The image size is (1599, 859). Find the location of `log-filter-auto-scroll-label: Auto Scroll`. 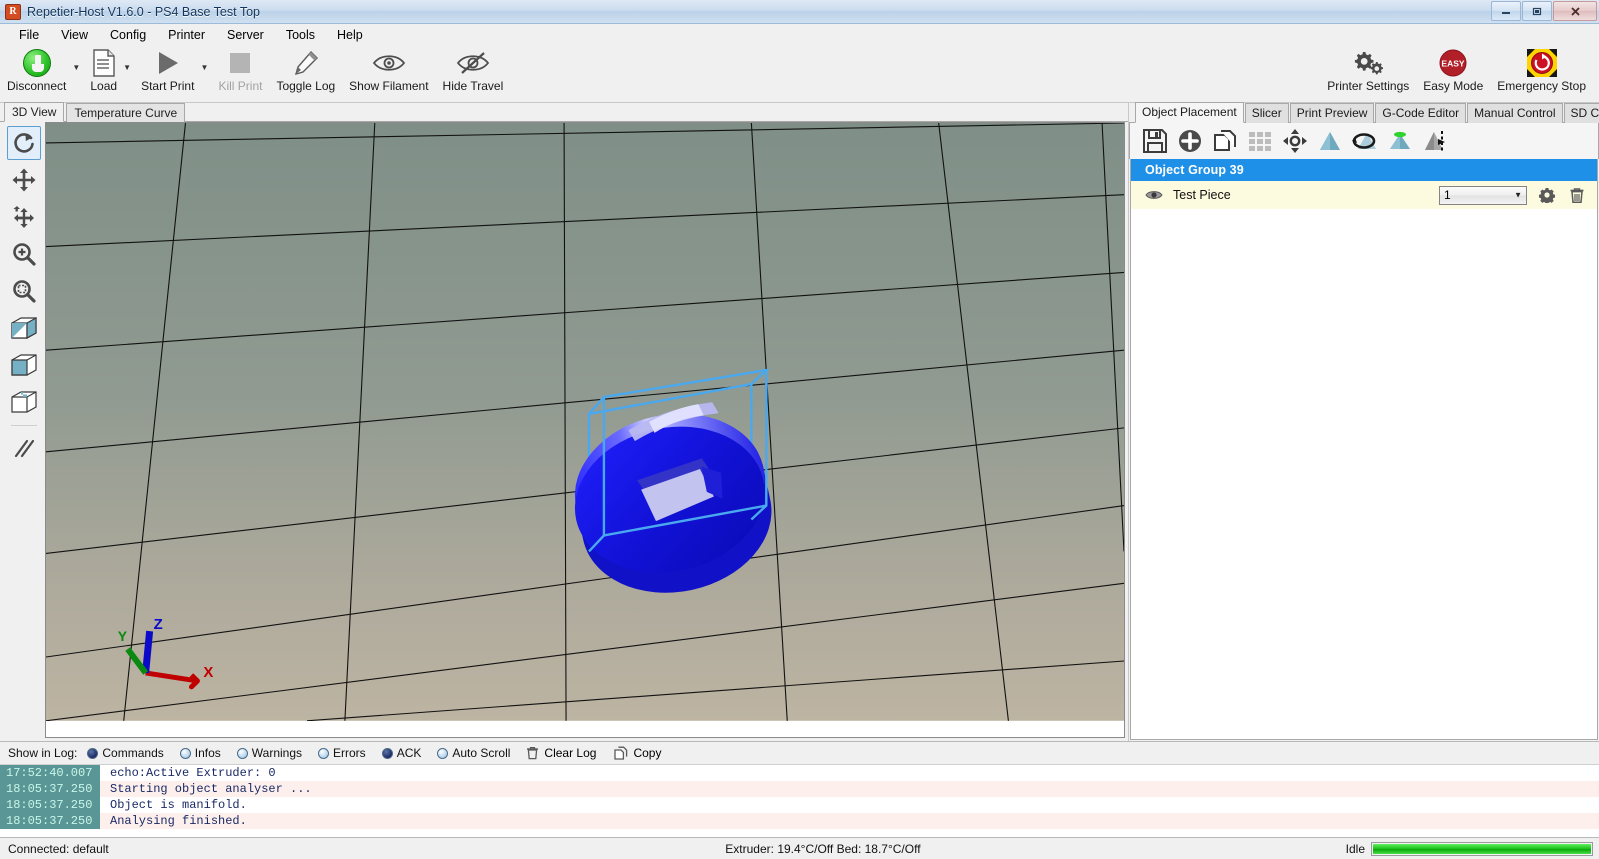

log-filter-auto-scroll-label: Auto Scroll is located at coordinates (481, 753).